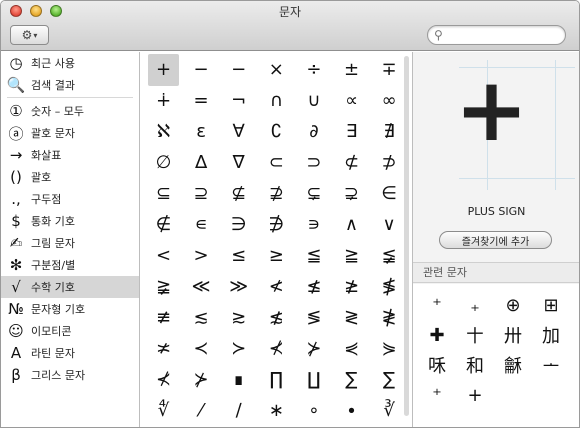  What do you see at coordinates (276, 224) in the screenshot?
I see `char-cell: ∌` at bounding box center [276, 224].